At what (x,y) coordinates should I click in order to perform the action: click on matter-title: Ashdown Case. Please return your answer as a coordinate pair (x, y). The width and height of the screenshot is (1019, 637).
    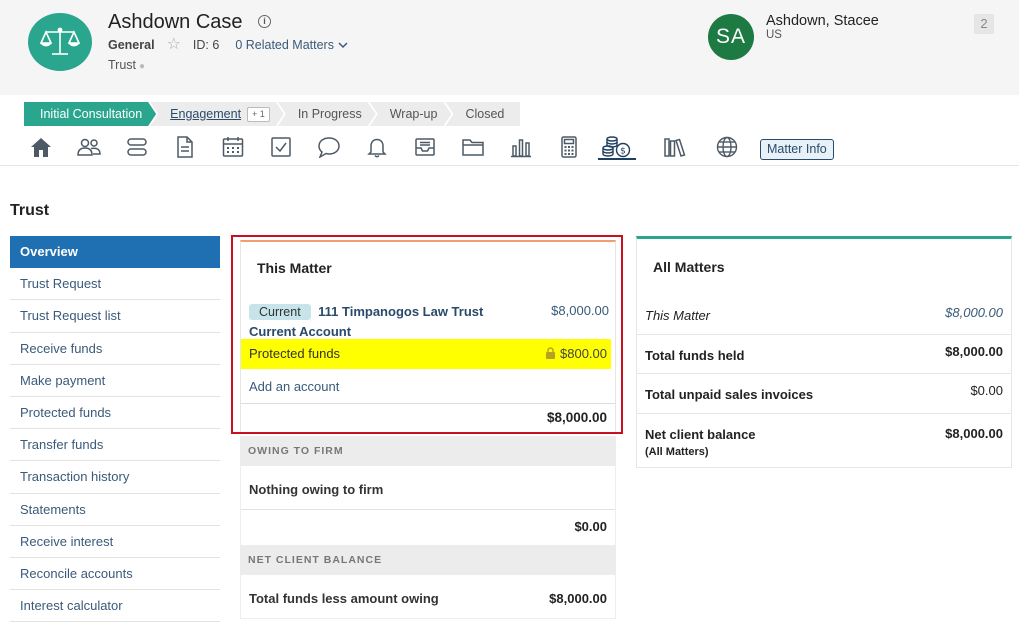
    Looking at the image, I should click on (175, 22).